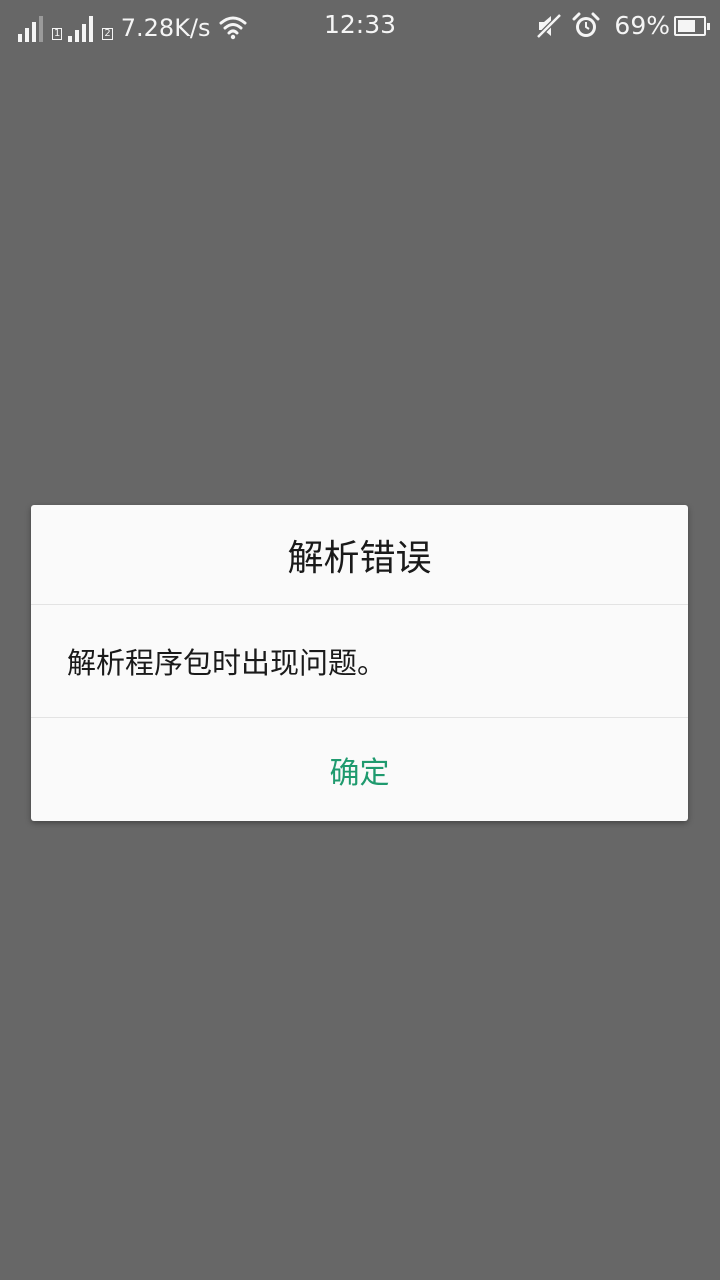 This screenshot has height=1280, width=720. I want to click on dialog-title: 解析错误, so click(359, 555).